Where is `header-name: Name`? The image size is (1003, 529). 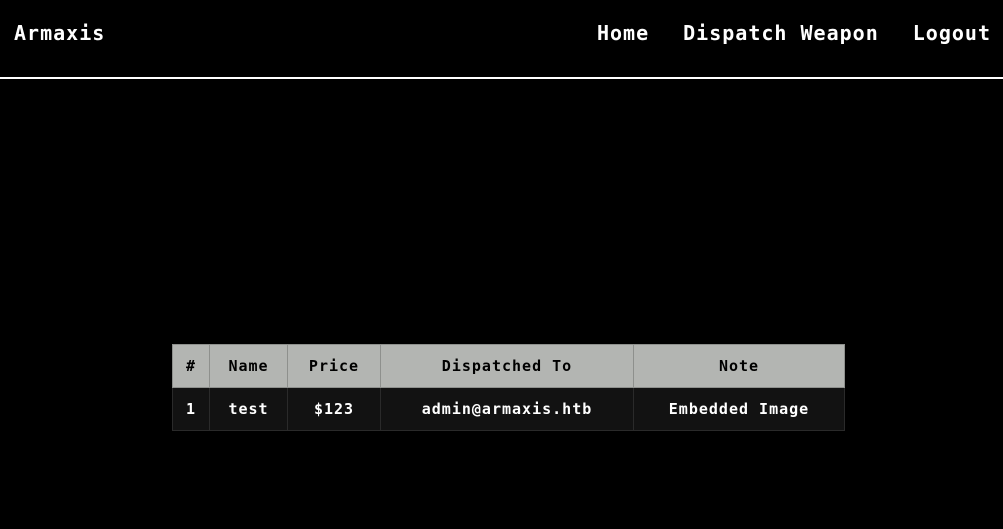 header-name: Name is located at coordinates (248, 366).